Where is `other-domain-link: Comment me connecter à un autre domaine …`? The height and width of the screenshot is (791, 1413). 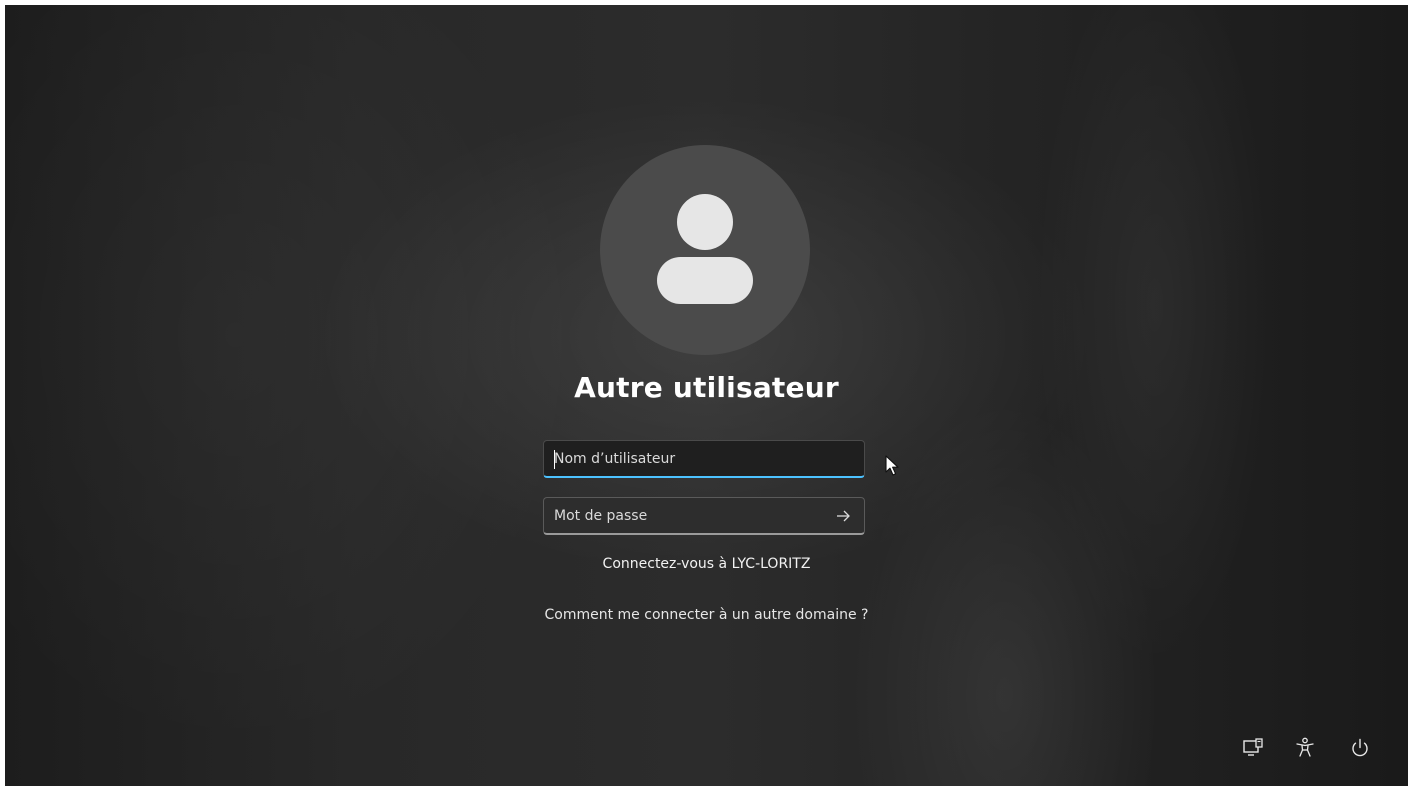 other-domain-link: Comment me connecter à un autre domaine … is located at coordinates (706, 615).